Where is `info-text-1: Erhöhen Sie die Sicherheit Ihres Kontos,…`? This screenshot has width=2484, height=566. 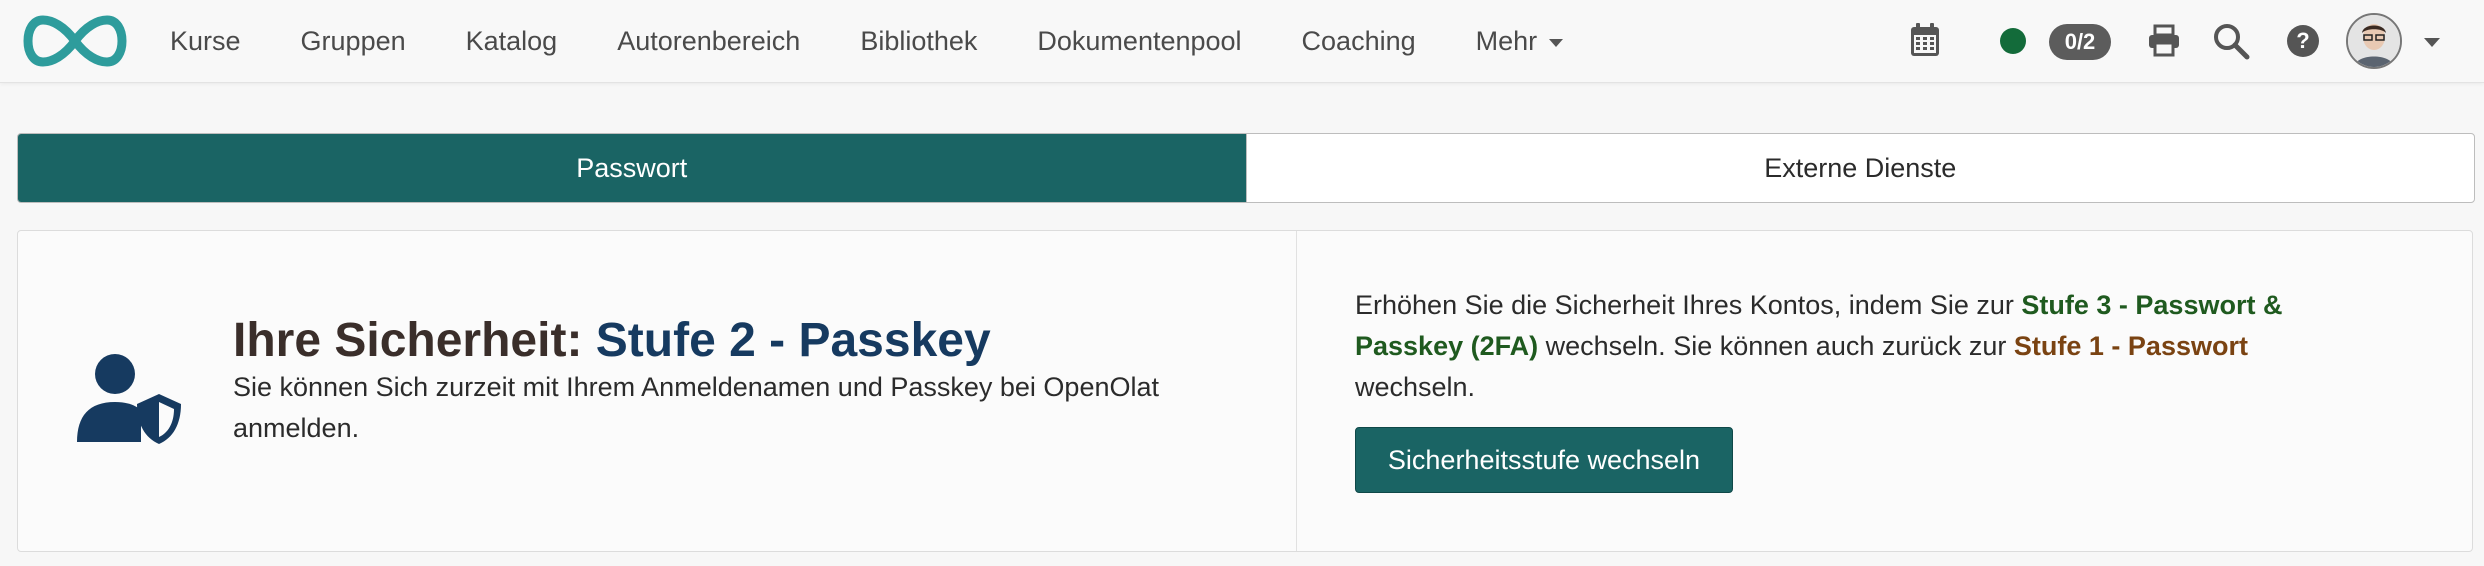 info-text-1: Erhöhen Sie die Sicherheit Ihres Kontos,… is located at coordinates (1684, 305).